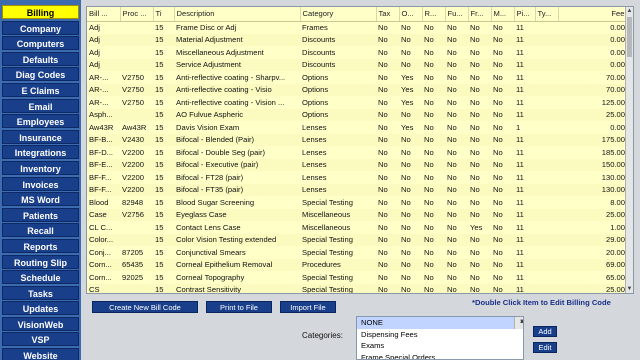 Image resolution: width=640 pixels, height=360 pixels. What do you see at coordinates (237, 14) in the screenshot?
I see `column-header: Description` at bounding box center [237, 14].